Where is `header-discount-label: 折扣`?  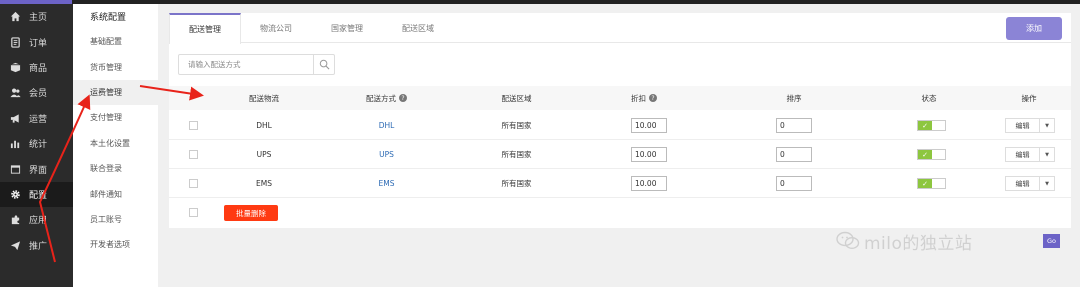 header-discount-label: 折扣 is located at coordinates (638, 98).